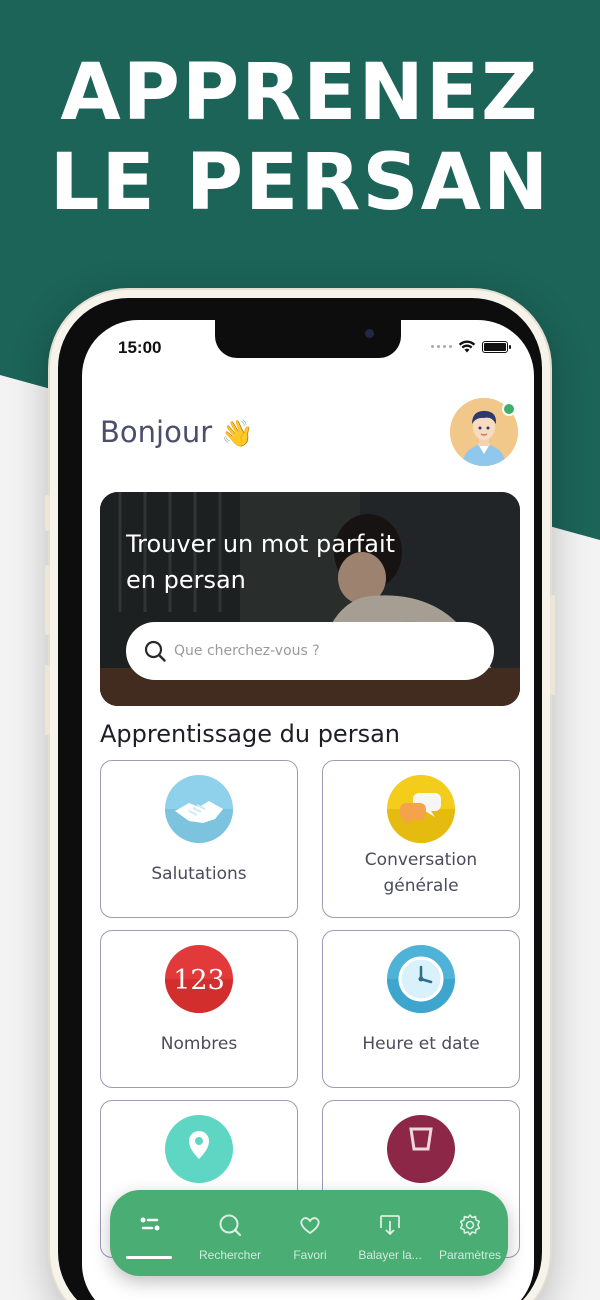  What do you see at coordinates (496, 346) in the screenshot?
I see `battery-icon` at bounding box center [496, 346].